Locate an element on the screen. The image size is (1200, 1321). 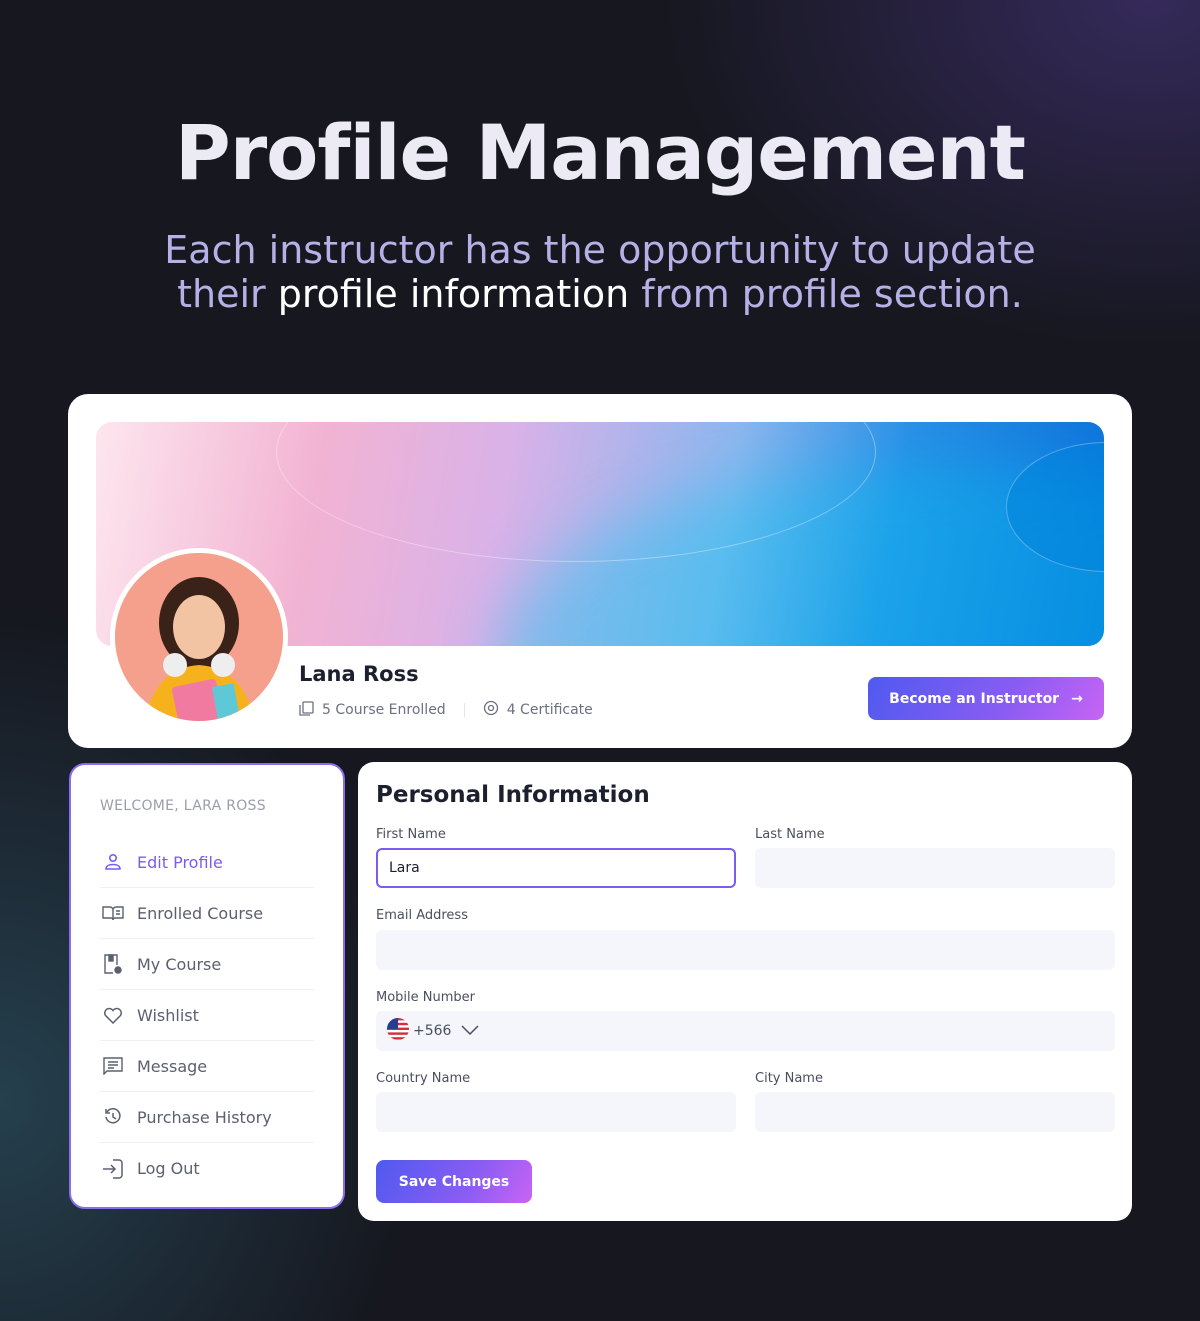
sidebar-item-purchase-history: Purchase History is located at coordinates (207, 1117).